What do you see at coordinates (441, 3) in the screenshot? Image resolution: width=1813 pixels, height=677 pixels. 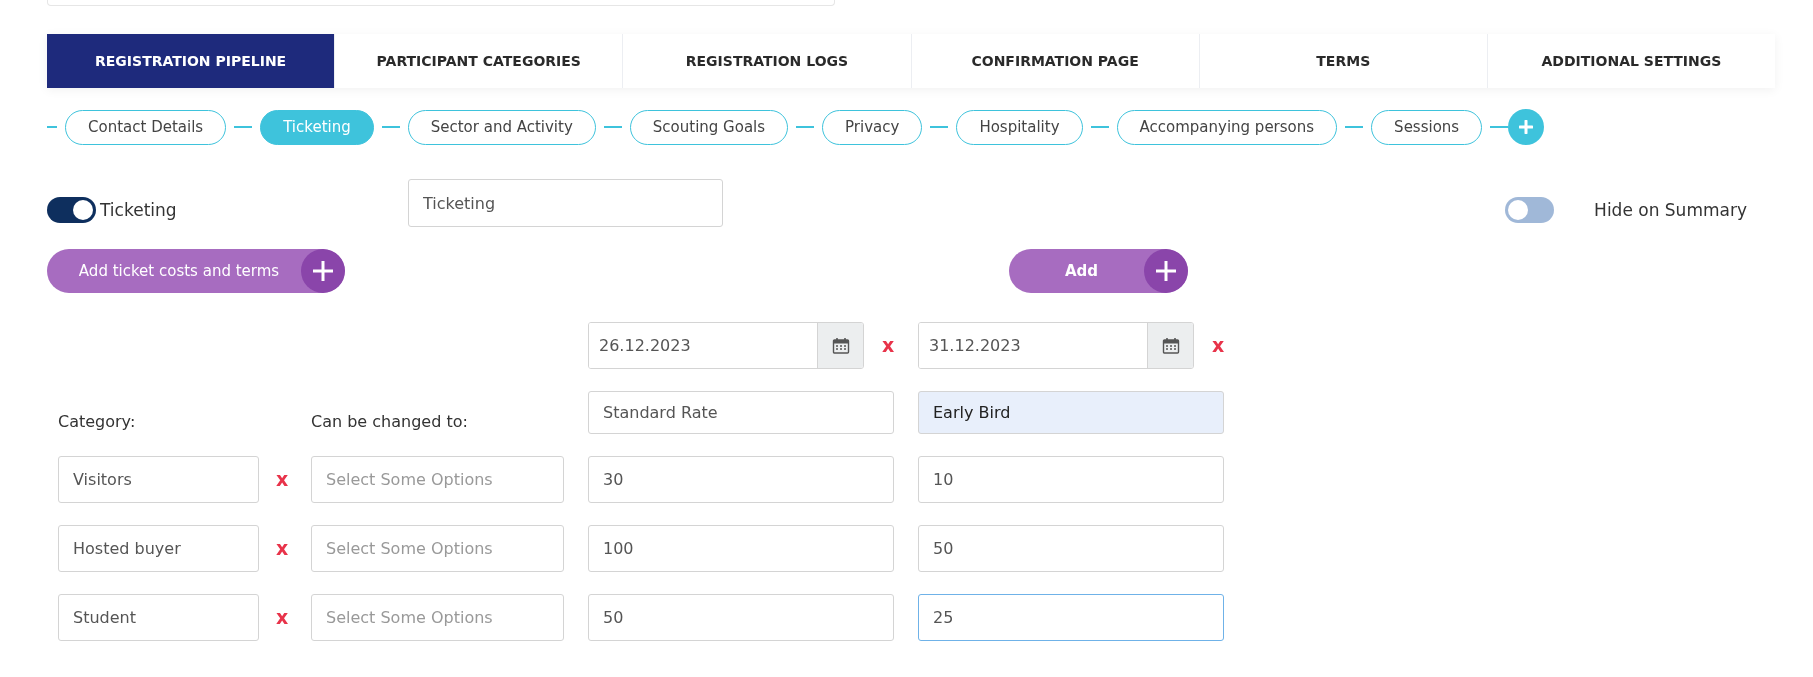 I see `text-field` at bounding box center [441, 3].